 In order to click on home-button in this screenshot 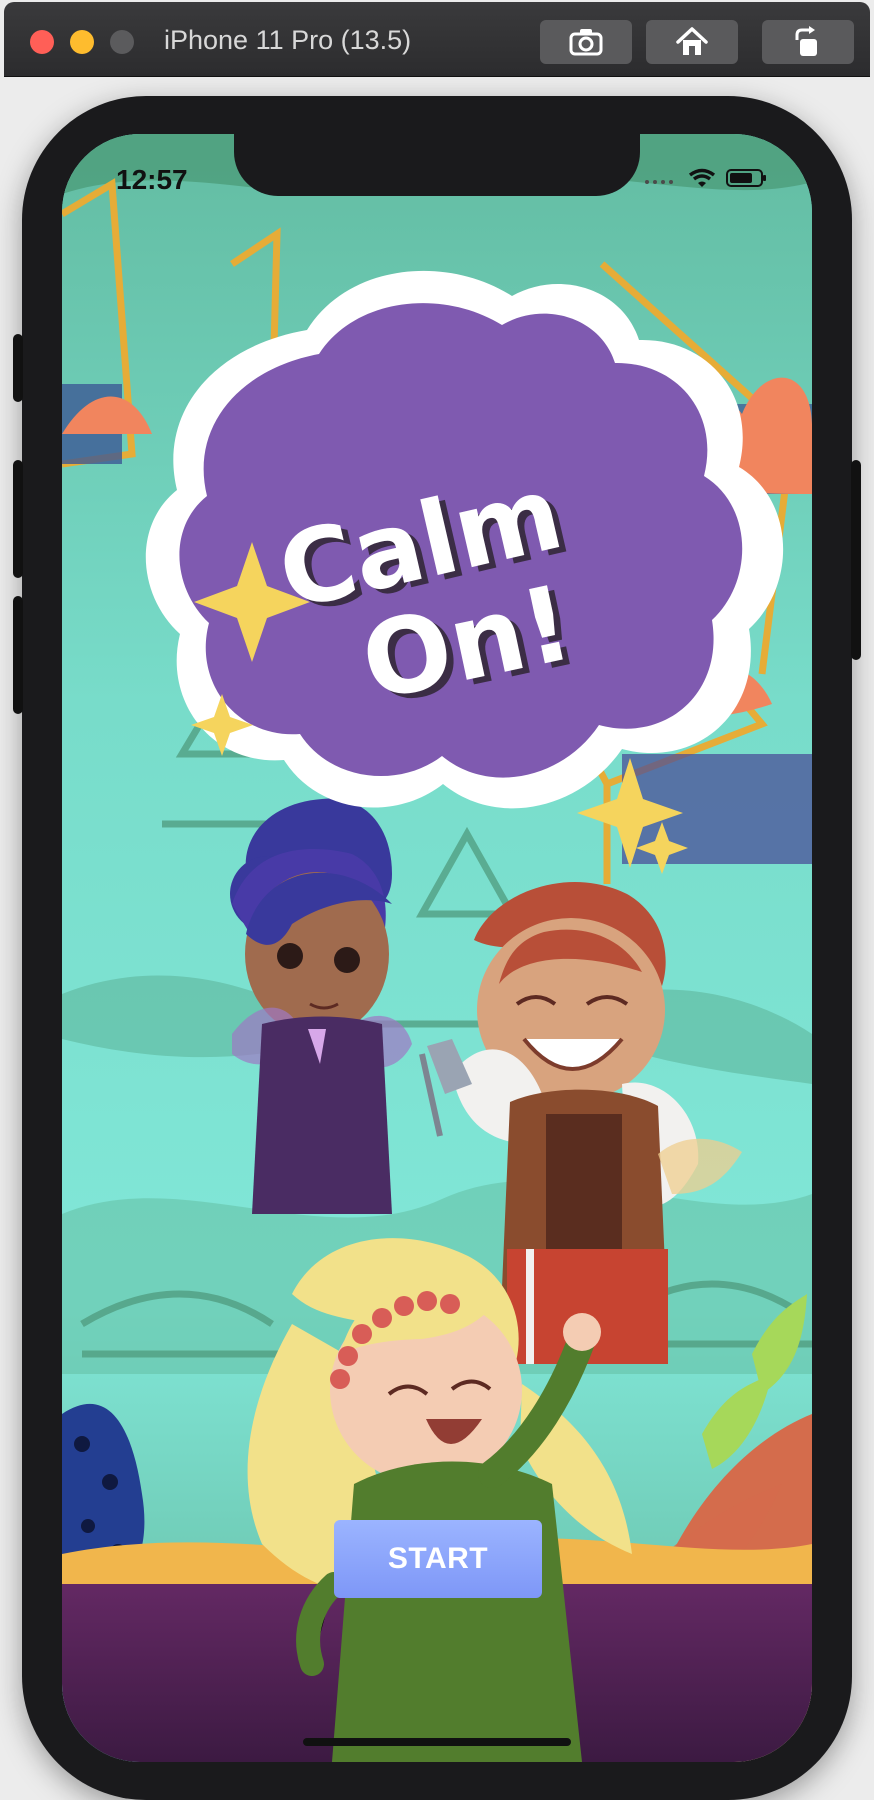, I will do `click(692, 42)`.